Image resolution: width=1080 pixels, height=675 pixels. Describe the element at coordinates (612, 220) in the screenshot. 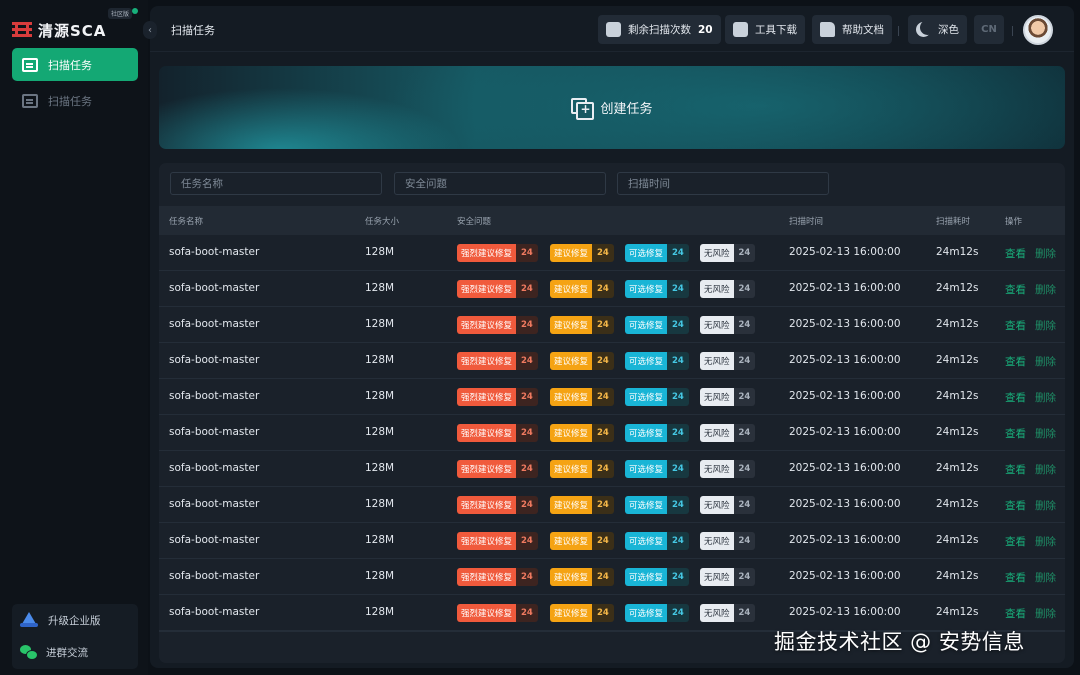

I see `table-header: 任务名称 任务大小 安全问题 扫描时间 扫描耗时 操作` at that location.